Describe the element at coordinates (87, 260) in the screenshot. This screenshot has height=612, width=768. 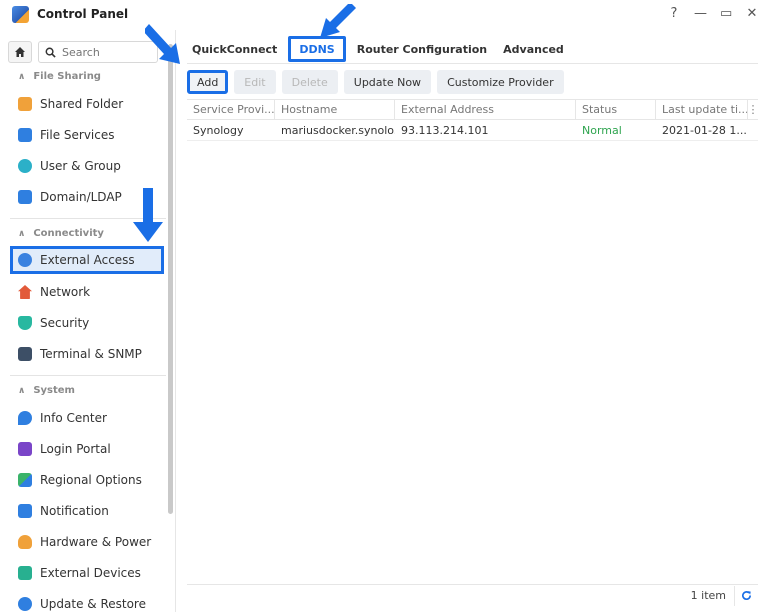
I see `sidebar-item-external-access: External Access` at that location.